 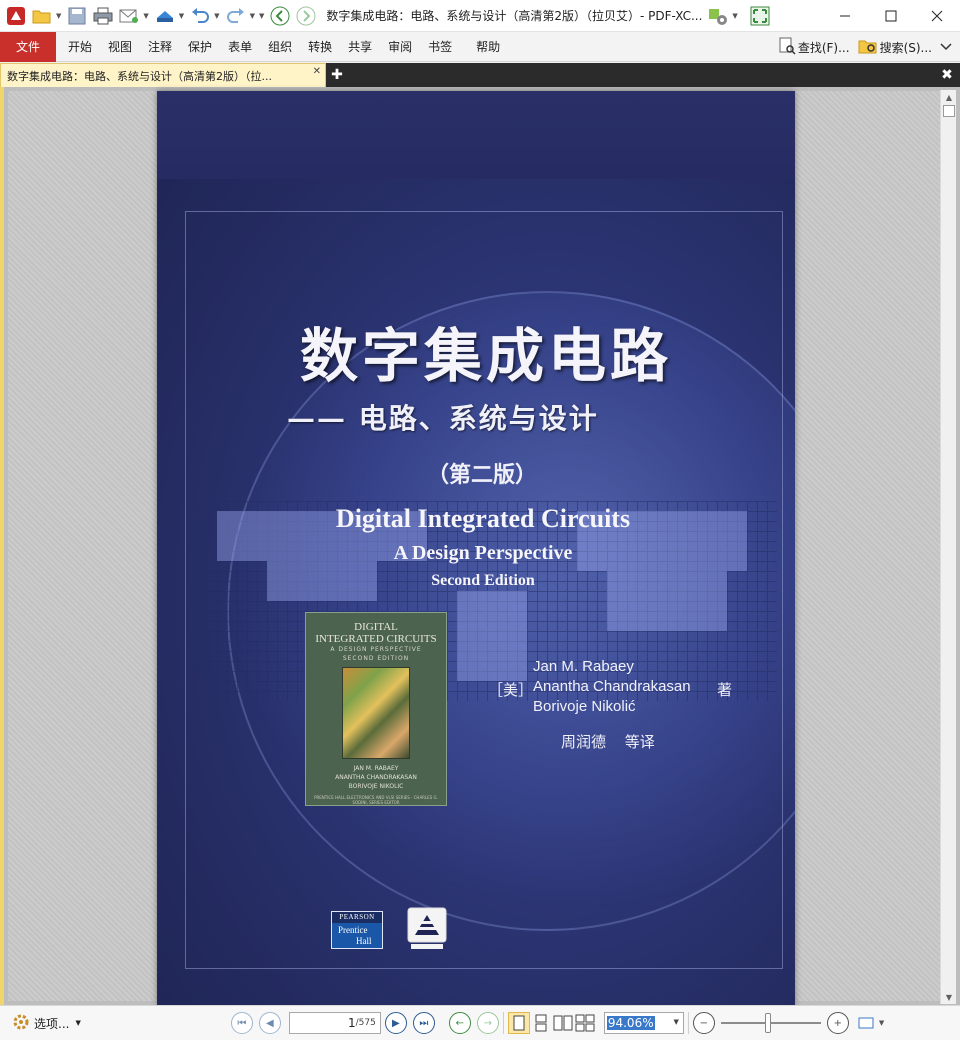 What do you see at coordinates (881, 1023) in the screenshot?
I see `fit-dropdown-icon: ▼` at bounding box center [881, 1023].